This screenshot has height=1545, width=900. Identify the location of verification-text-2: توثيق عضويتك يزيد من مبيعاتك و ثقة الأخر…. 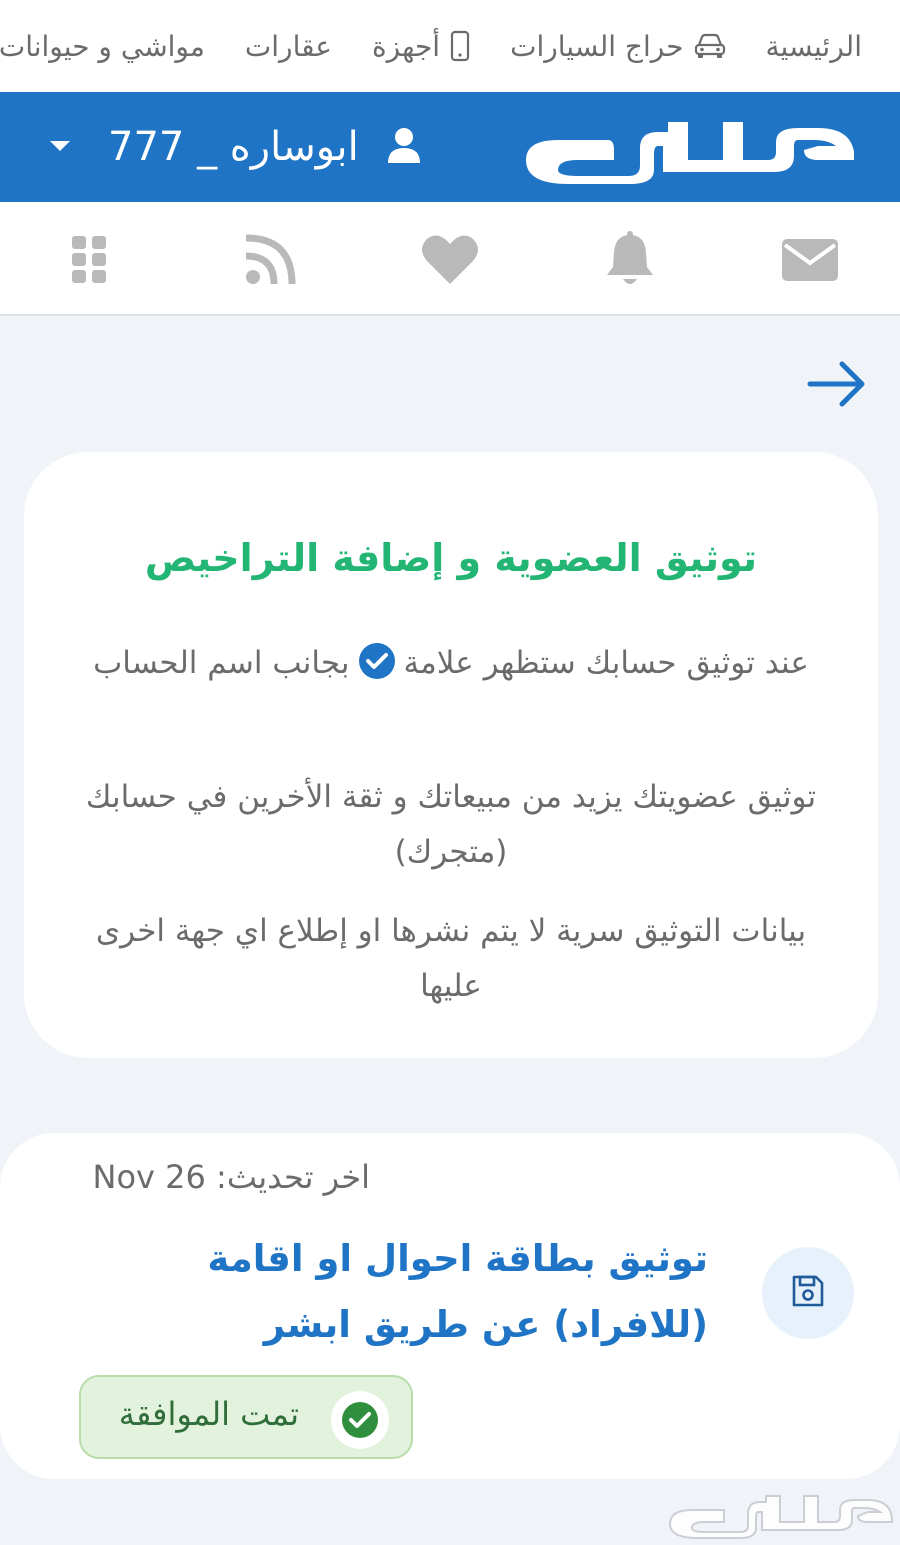
(451, 824).